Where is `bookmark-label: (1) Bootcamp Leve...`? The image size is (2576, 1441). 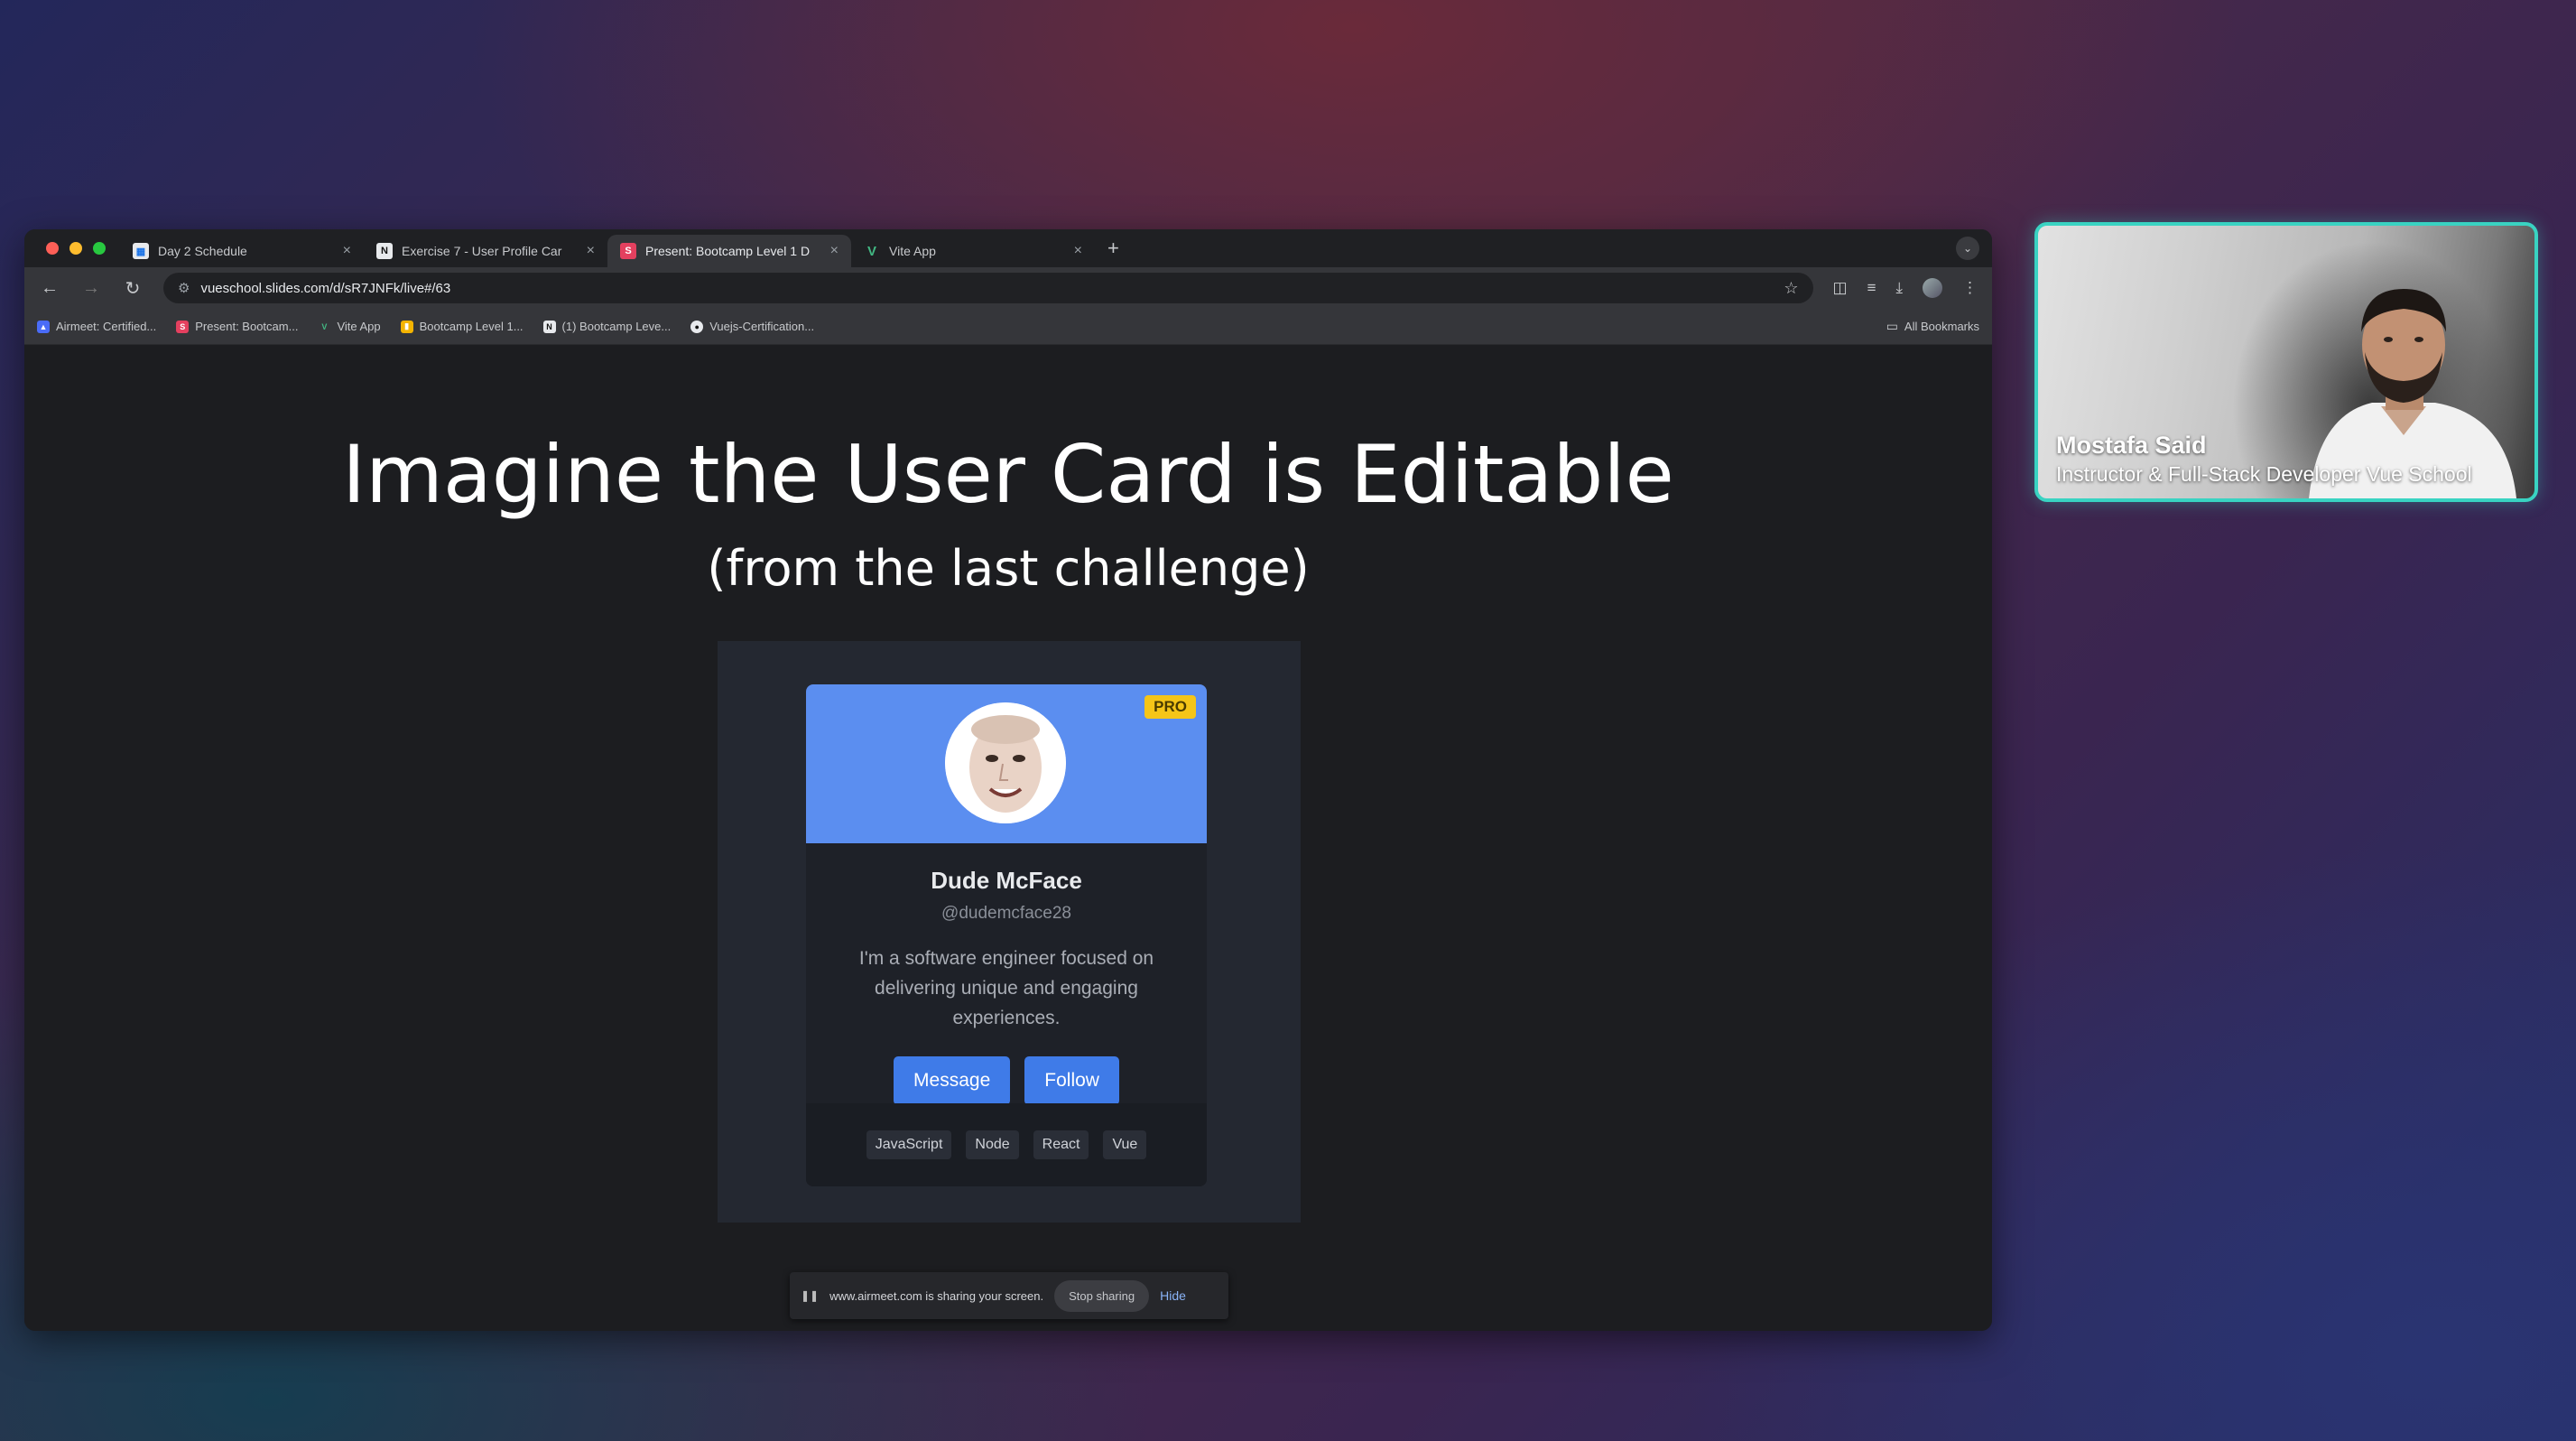
bookmark-label: (1) Bootcamp Leve... is located at coordinates (616, 326).